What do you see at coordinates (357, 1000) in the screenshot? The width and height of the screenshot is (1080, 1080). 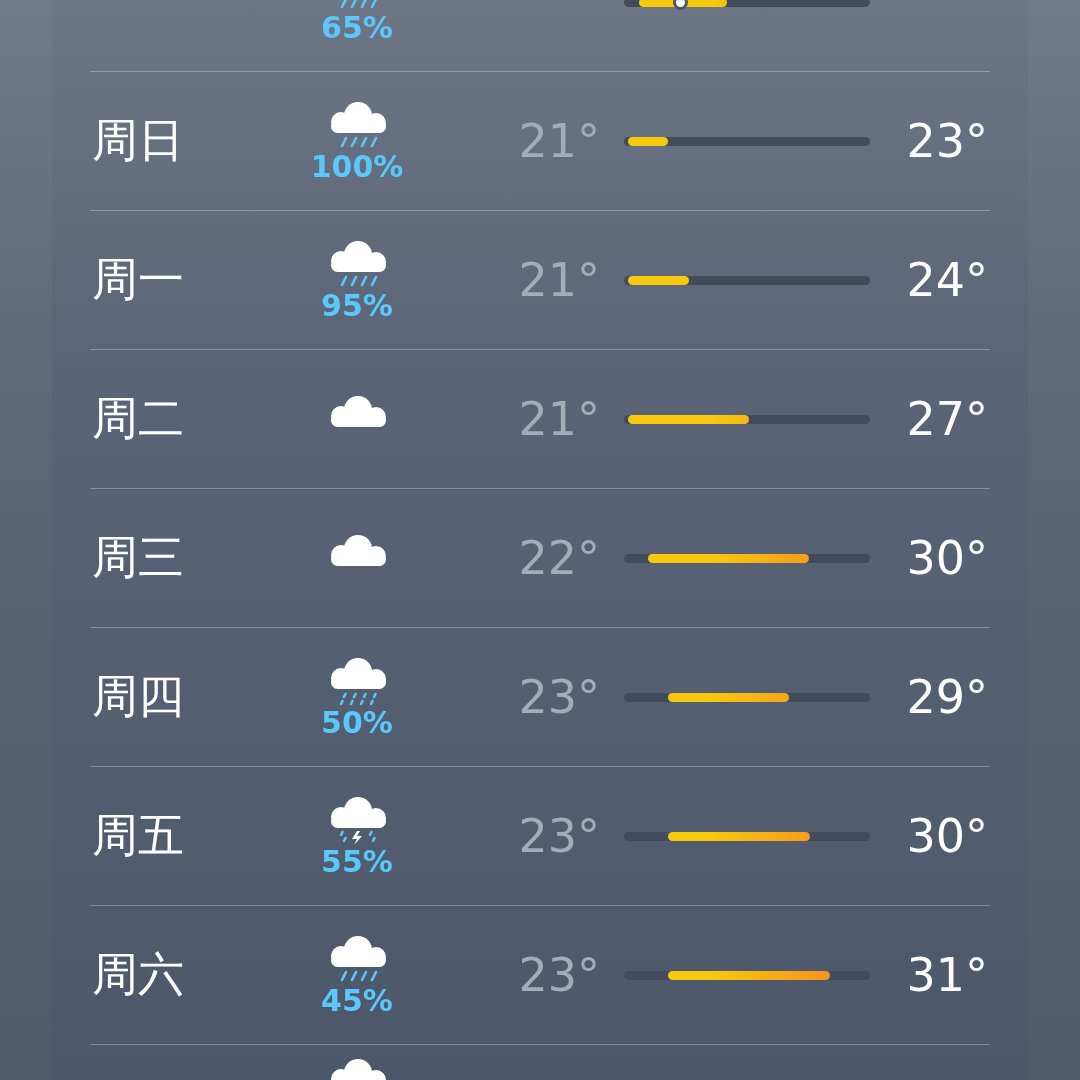 I see `precipitation-chance: 45%` at bounding box center [357, 1000].